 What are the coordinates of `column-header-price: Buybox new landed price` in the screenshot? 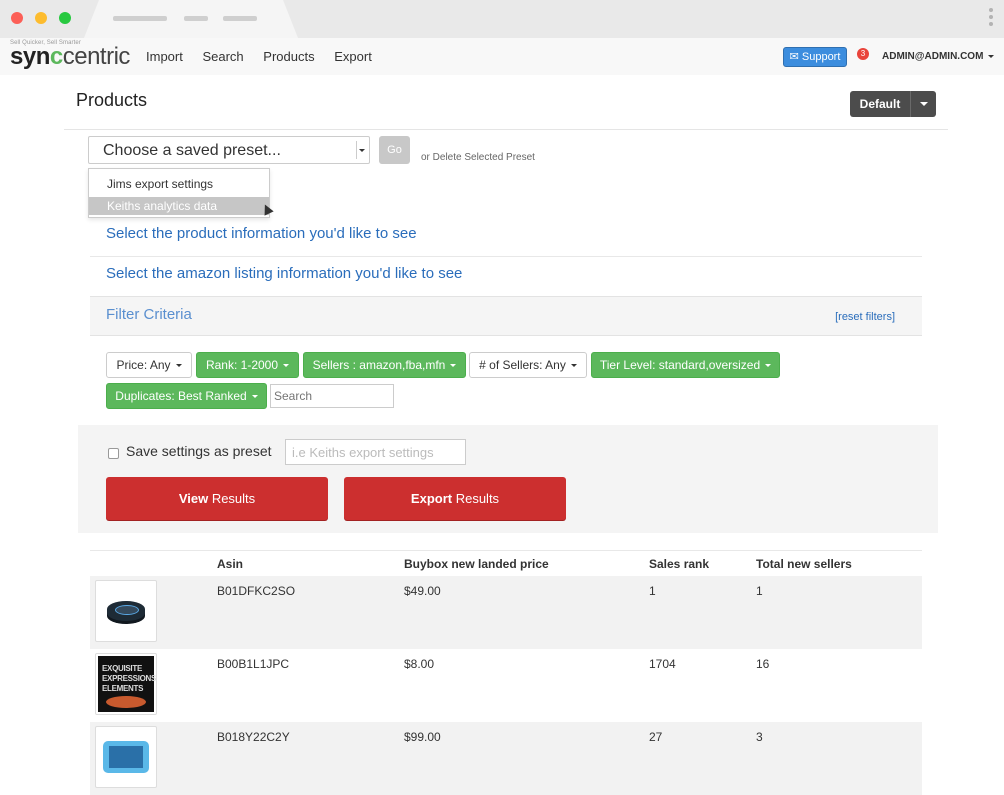 It's located at (476, 564).